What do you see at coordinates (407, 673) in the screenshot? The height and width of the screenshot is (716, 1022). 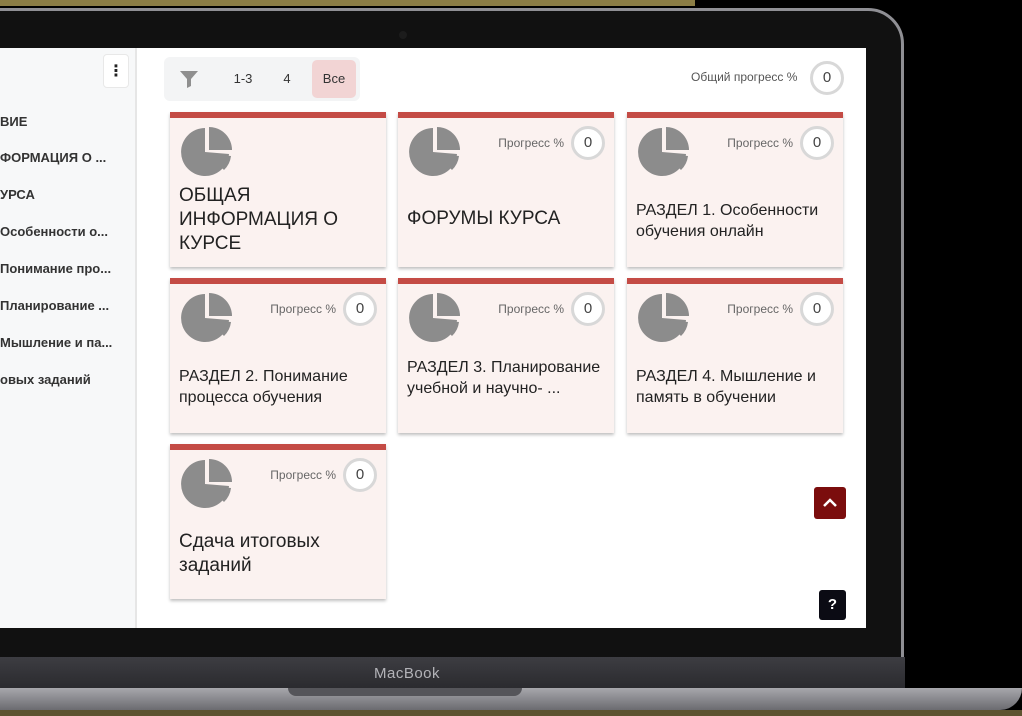 I see `laptop-brand-label: MacBook` at bounding box center [407, 673].